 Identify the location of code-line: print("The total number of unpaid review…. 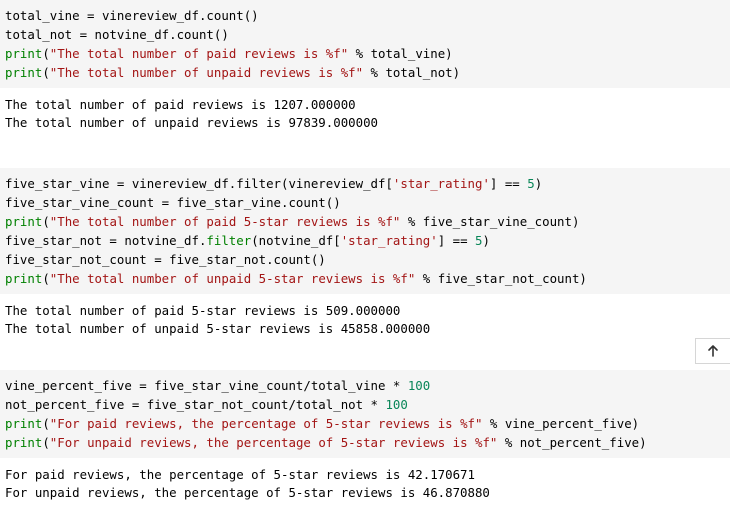
(233, 72).